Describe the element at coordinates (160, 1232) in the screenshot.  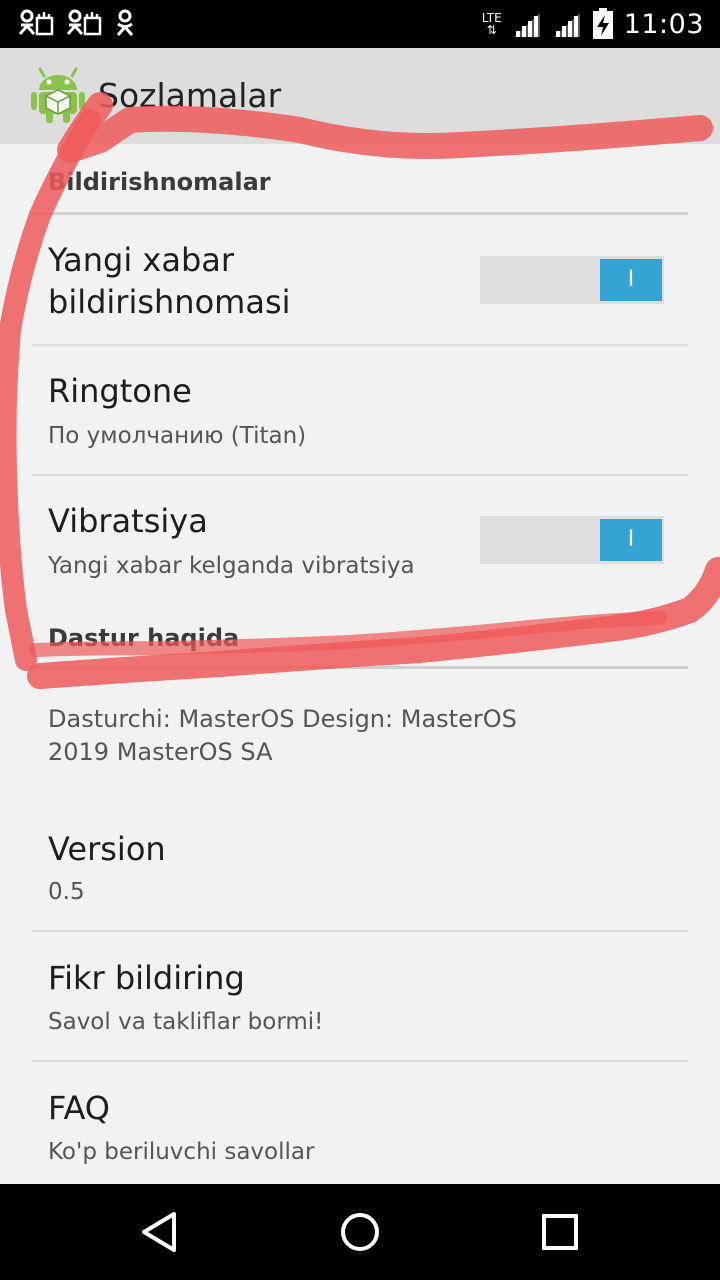
I see `back-icon` at that location.